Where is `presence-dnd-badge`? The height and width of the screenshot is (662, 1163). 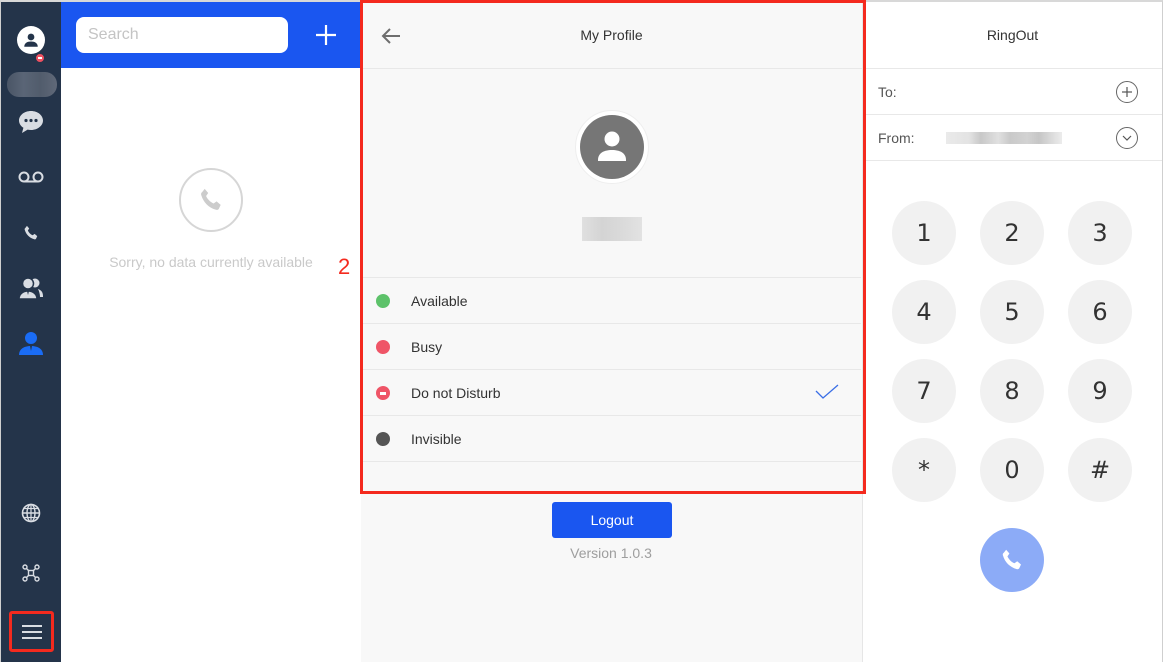 presence-dnd-badge is located at coordinates (40, 58).